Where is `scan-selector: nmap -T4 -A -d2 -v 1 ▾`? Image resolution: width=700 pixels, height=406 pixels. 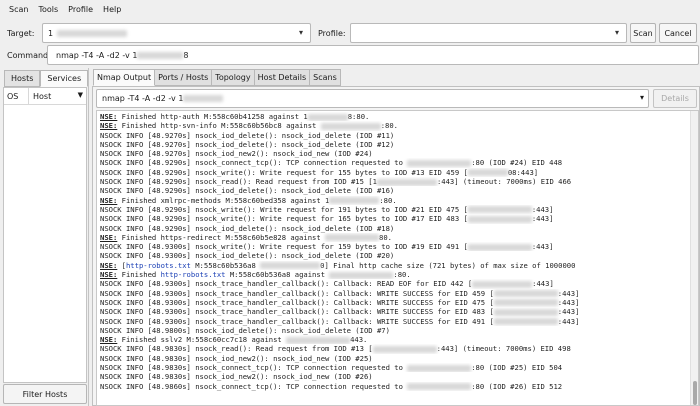 scan-selector: nmap -T4 -A -d2 -v 1 ▾ is located at coordinates (372, 98).